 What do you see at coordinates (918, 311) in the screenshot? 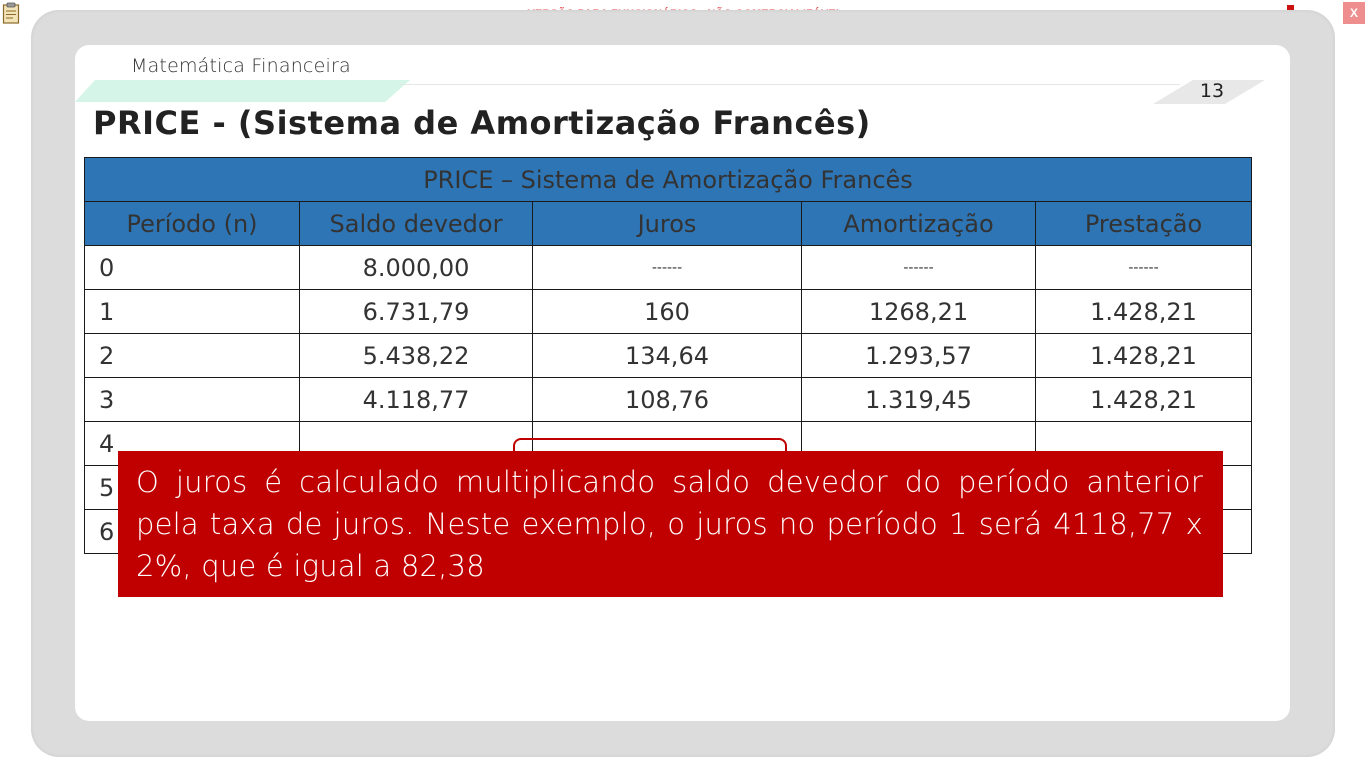
I see `cell-amortization: 1268,21` at bounding box center [918, 311].